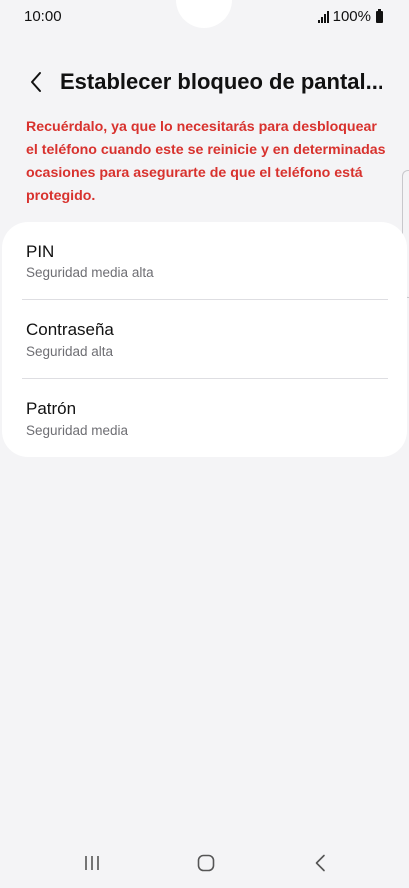  I want to click on chevron-left-icon, so click(36, 82).